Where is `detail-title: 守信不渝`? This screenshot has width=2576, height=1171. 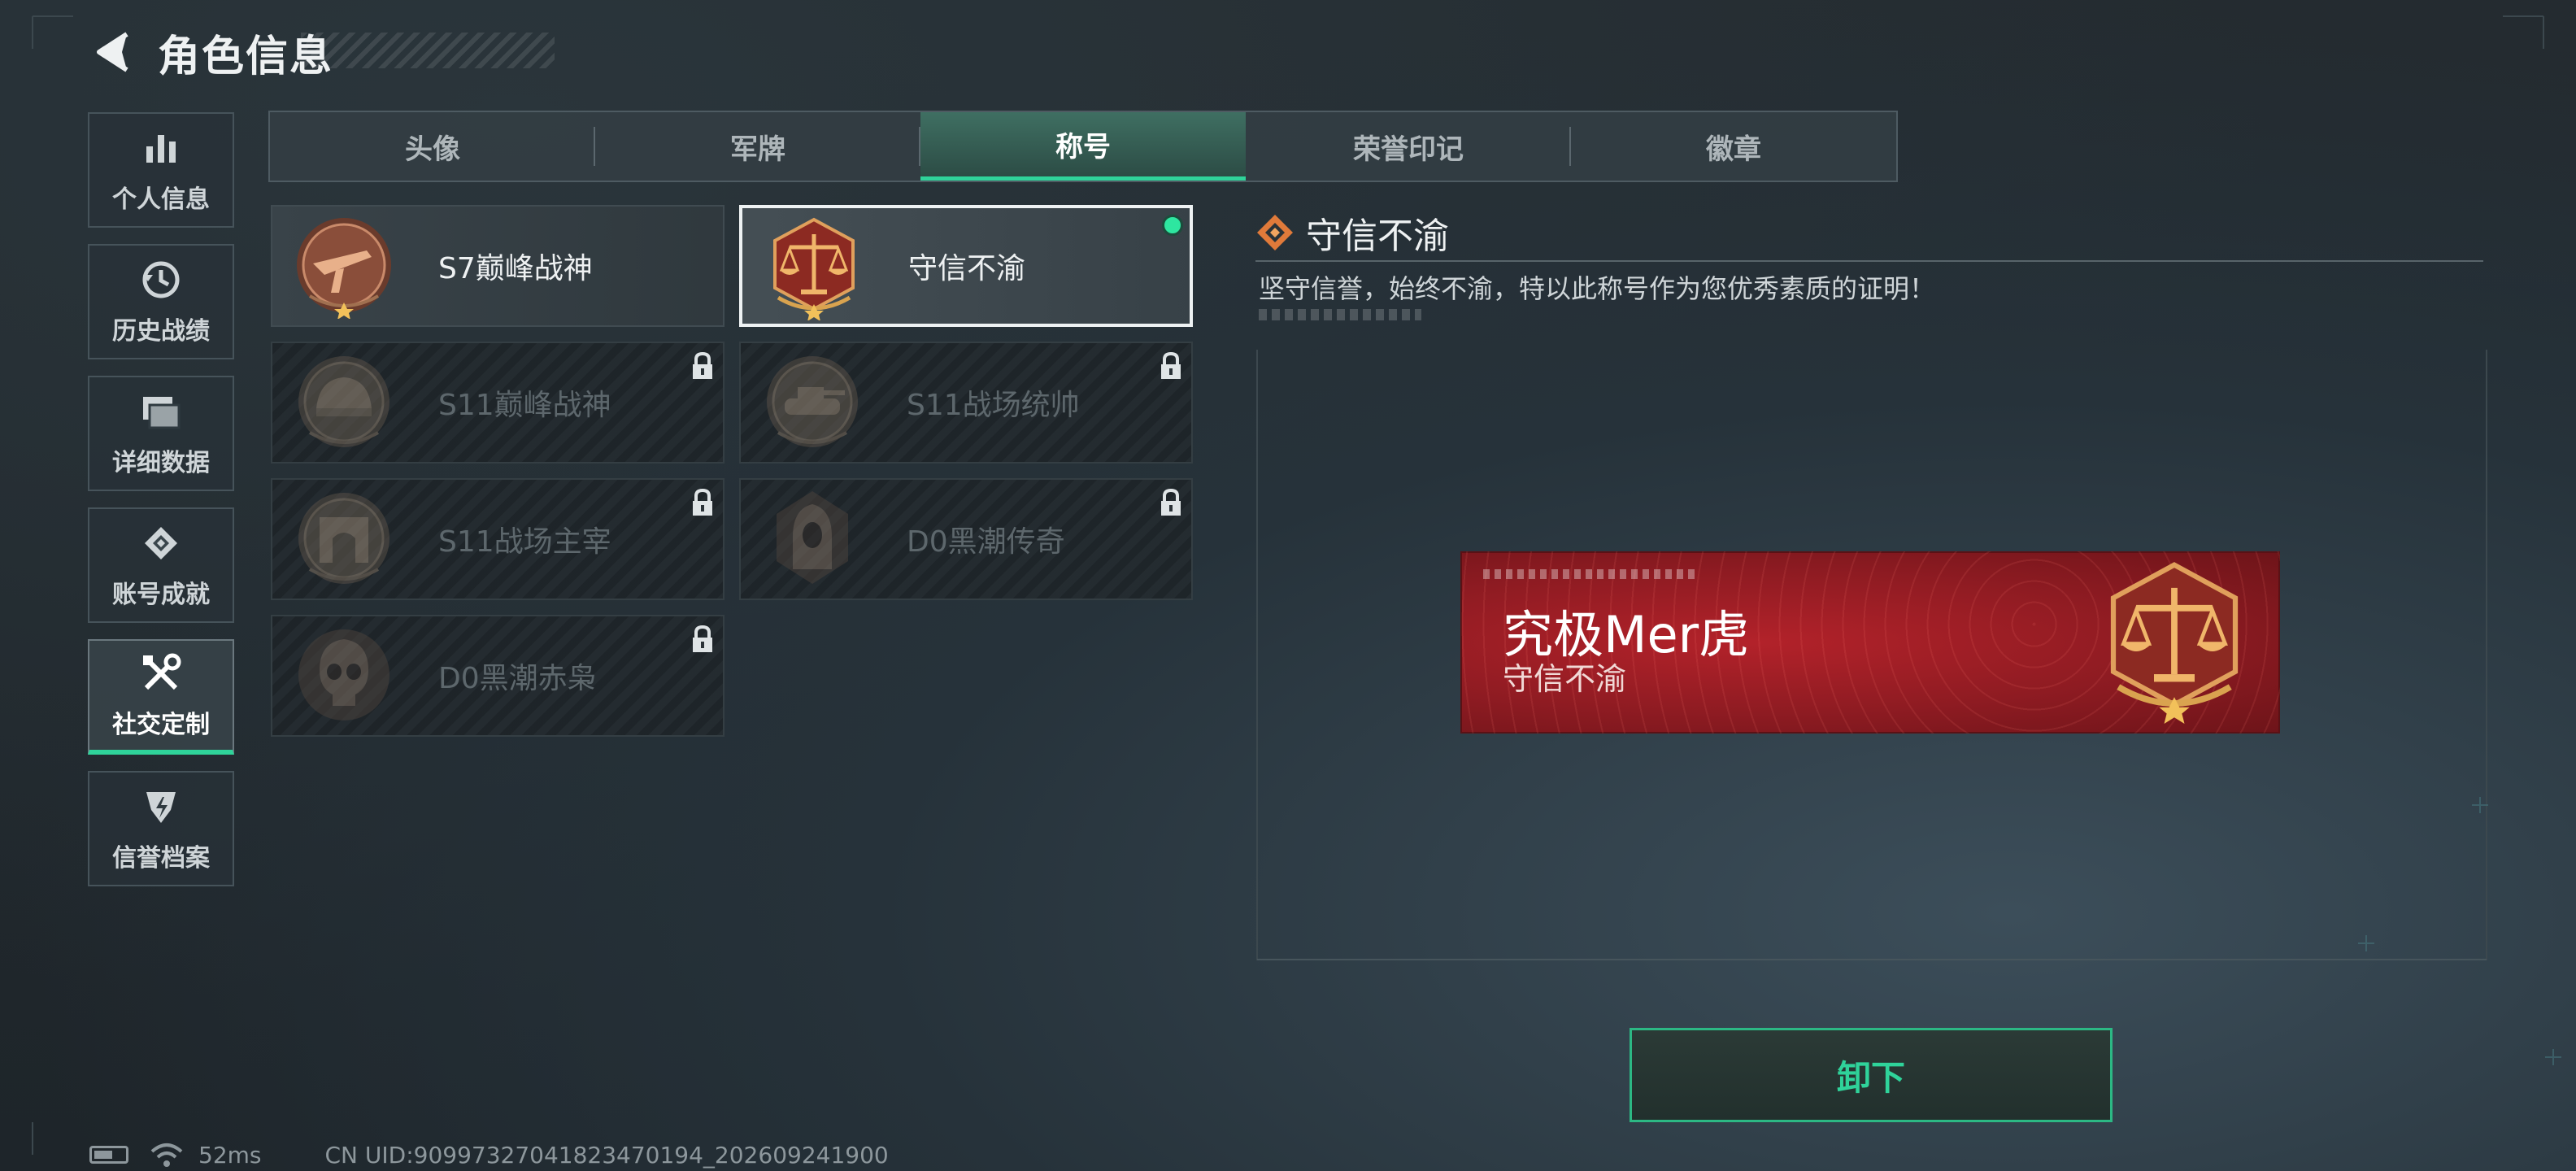
detail-title: 守信不渝 is located at coordinates (1378, 236).